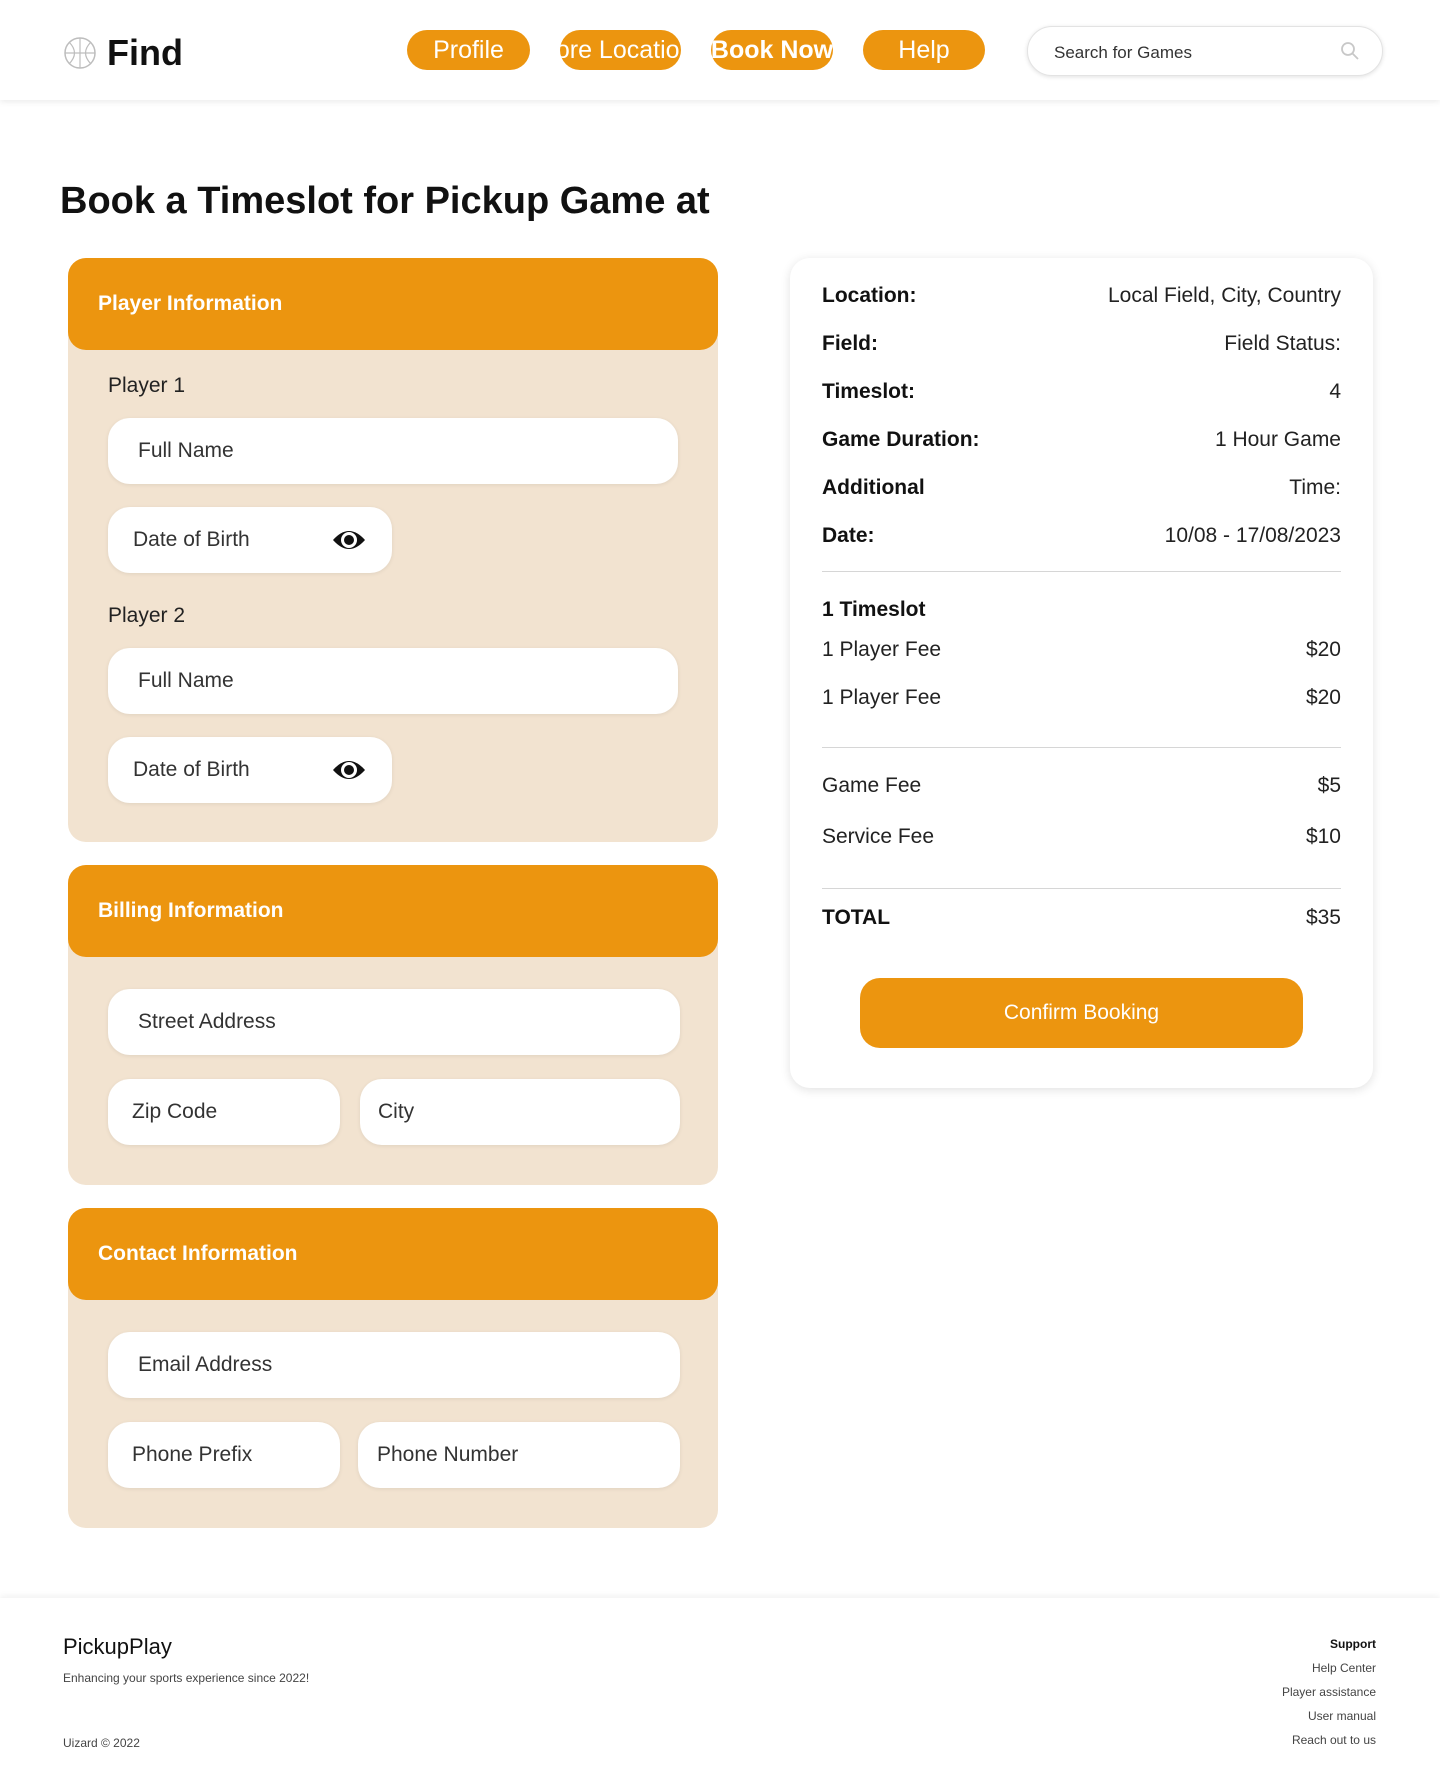 The height and width of the screenshot is (1776, 1440). I want to click on phone-prefix-field: Phone Prefix, so click(224, 1455).